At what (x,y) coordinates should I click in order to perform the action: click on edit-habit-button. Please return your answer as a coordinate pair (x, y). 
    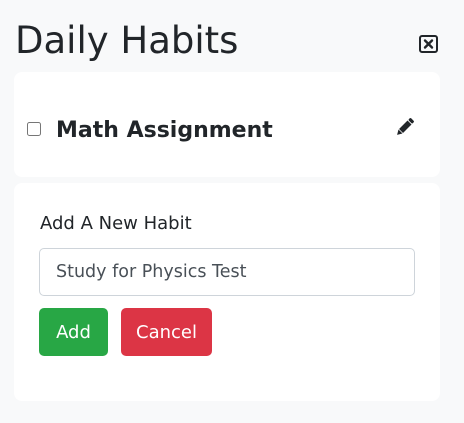
    Looking at the image, I should click on (405, 127).